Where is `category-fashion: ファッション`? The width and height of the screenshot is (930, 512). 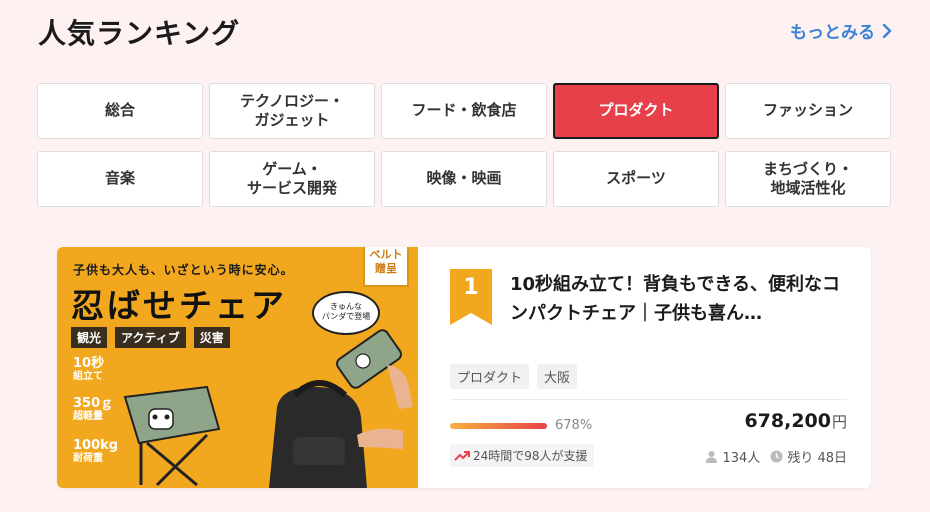
category-fashion: ファッション is located at coordinates (808, 111).